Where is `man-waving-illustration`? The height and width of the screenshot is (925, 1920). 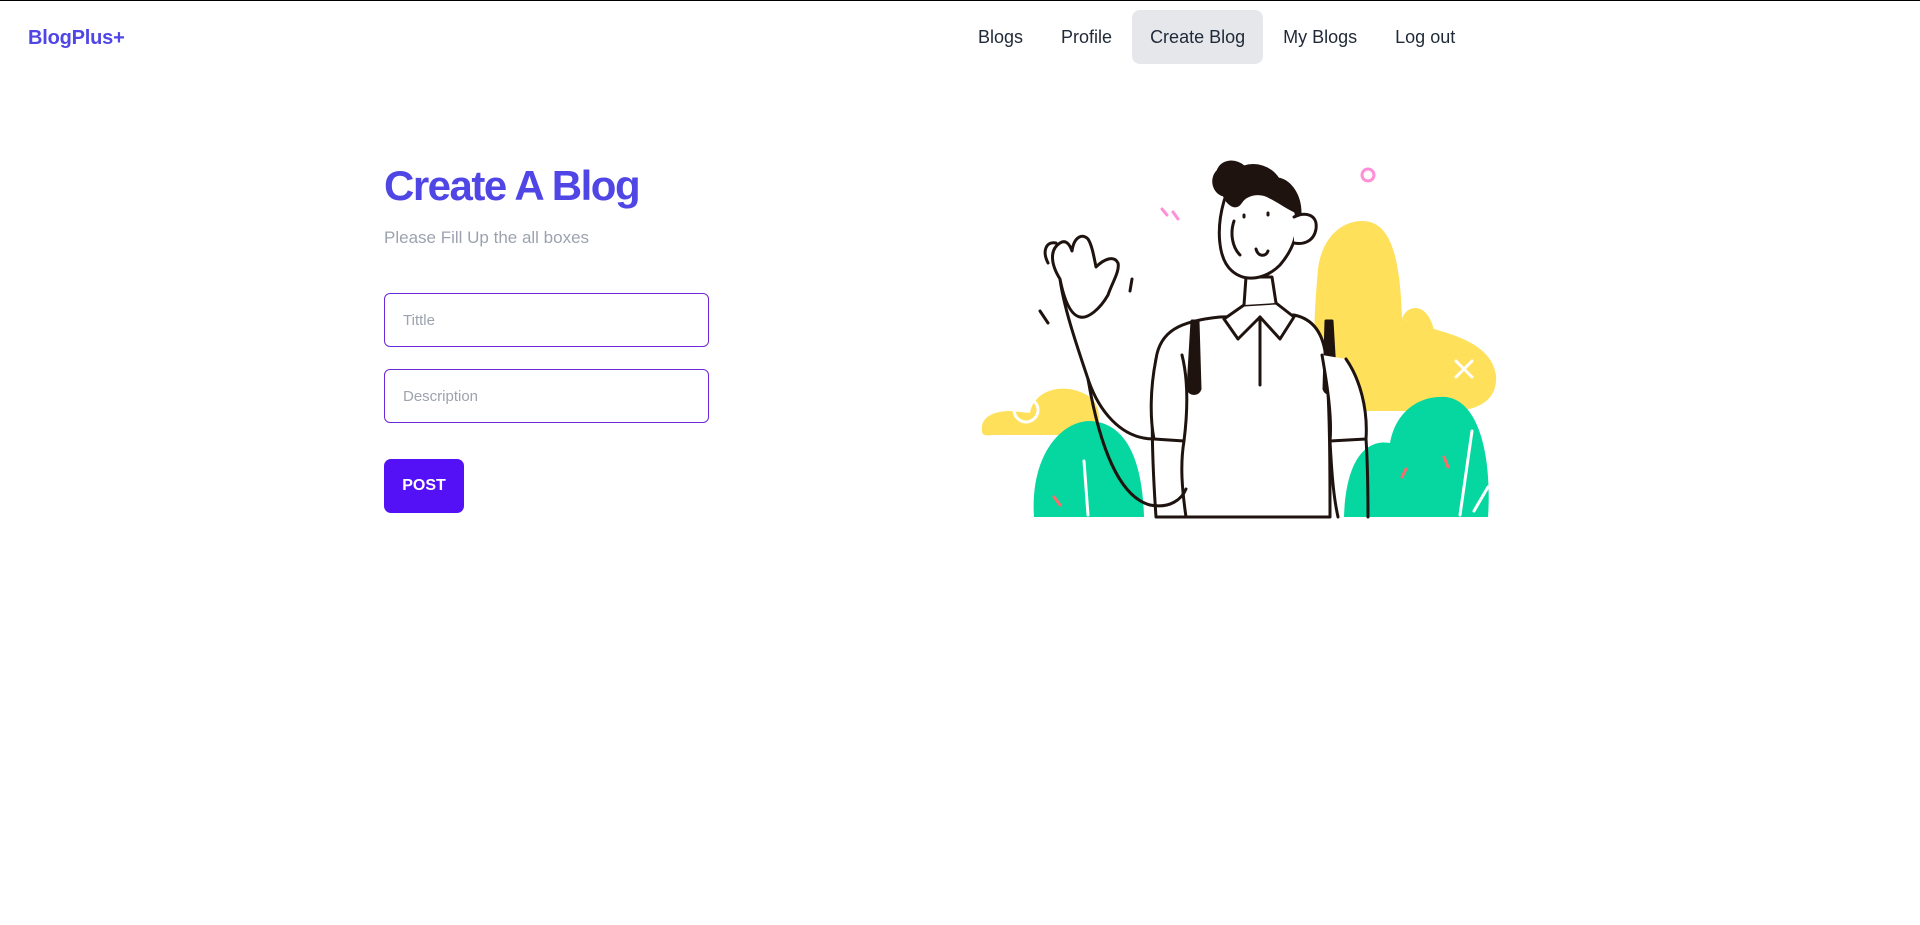
man-waving-illustration is located at coordinates (1239, 339).